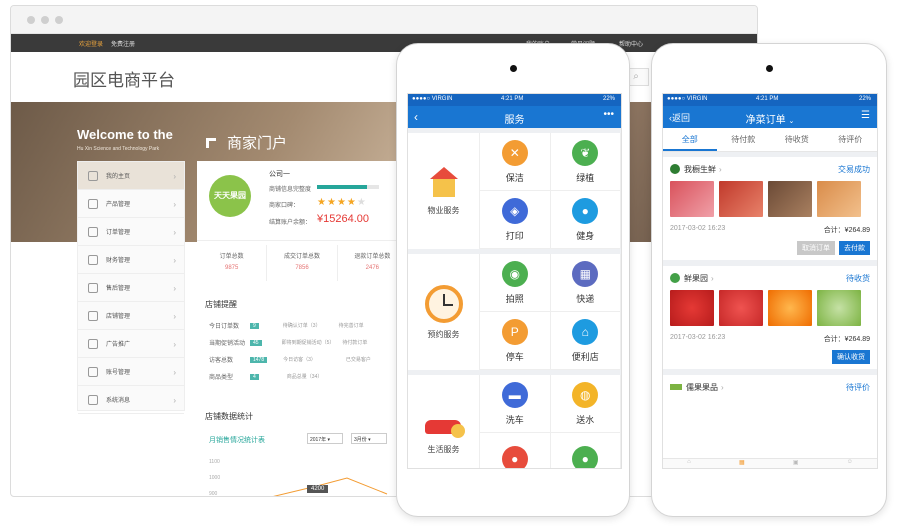 The width and height of the screenshot is (903, 531). I want to click on order-card: 儒果果品 › 待评价, so click(770, 387).